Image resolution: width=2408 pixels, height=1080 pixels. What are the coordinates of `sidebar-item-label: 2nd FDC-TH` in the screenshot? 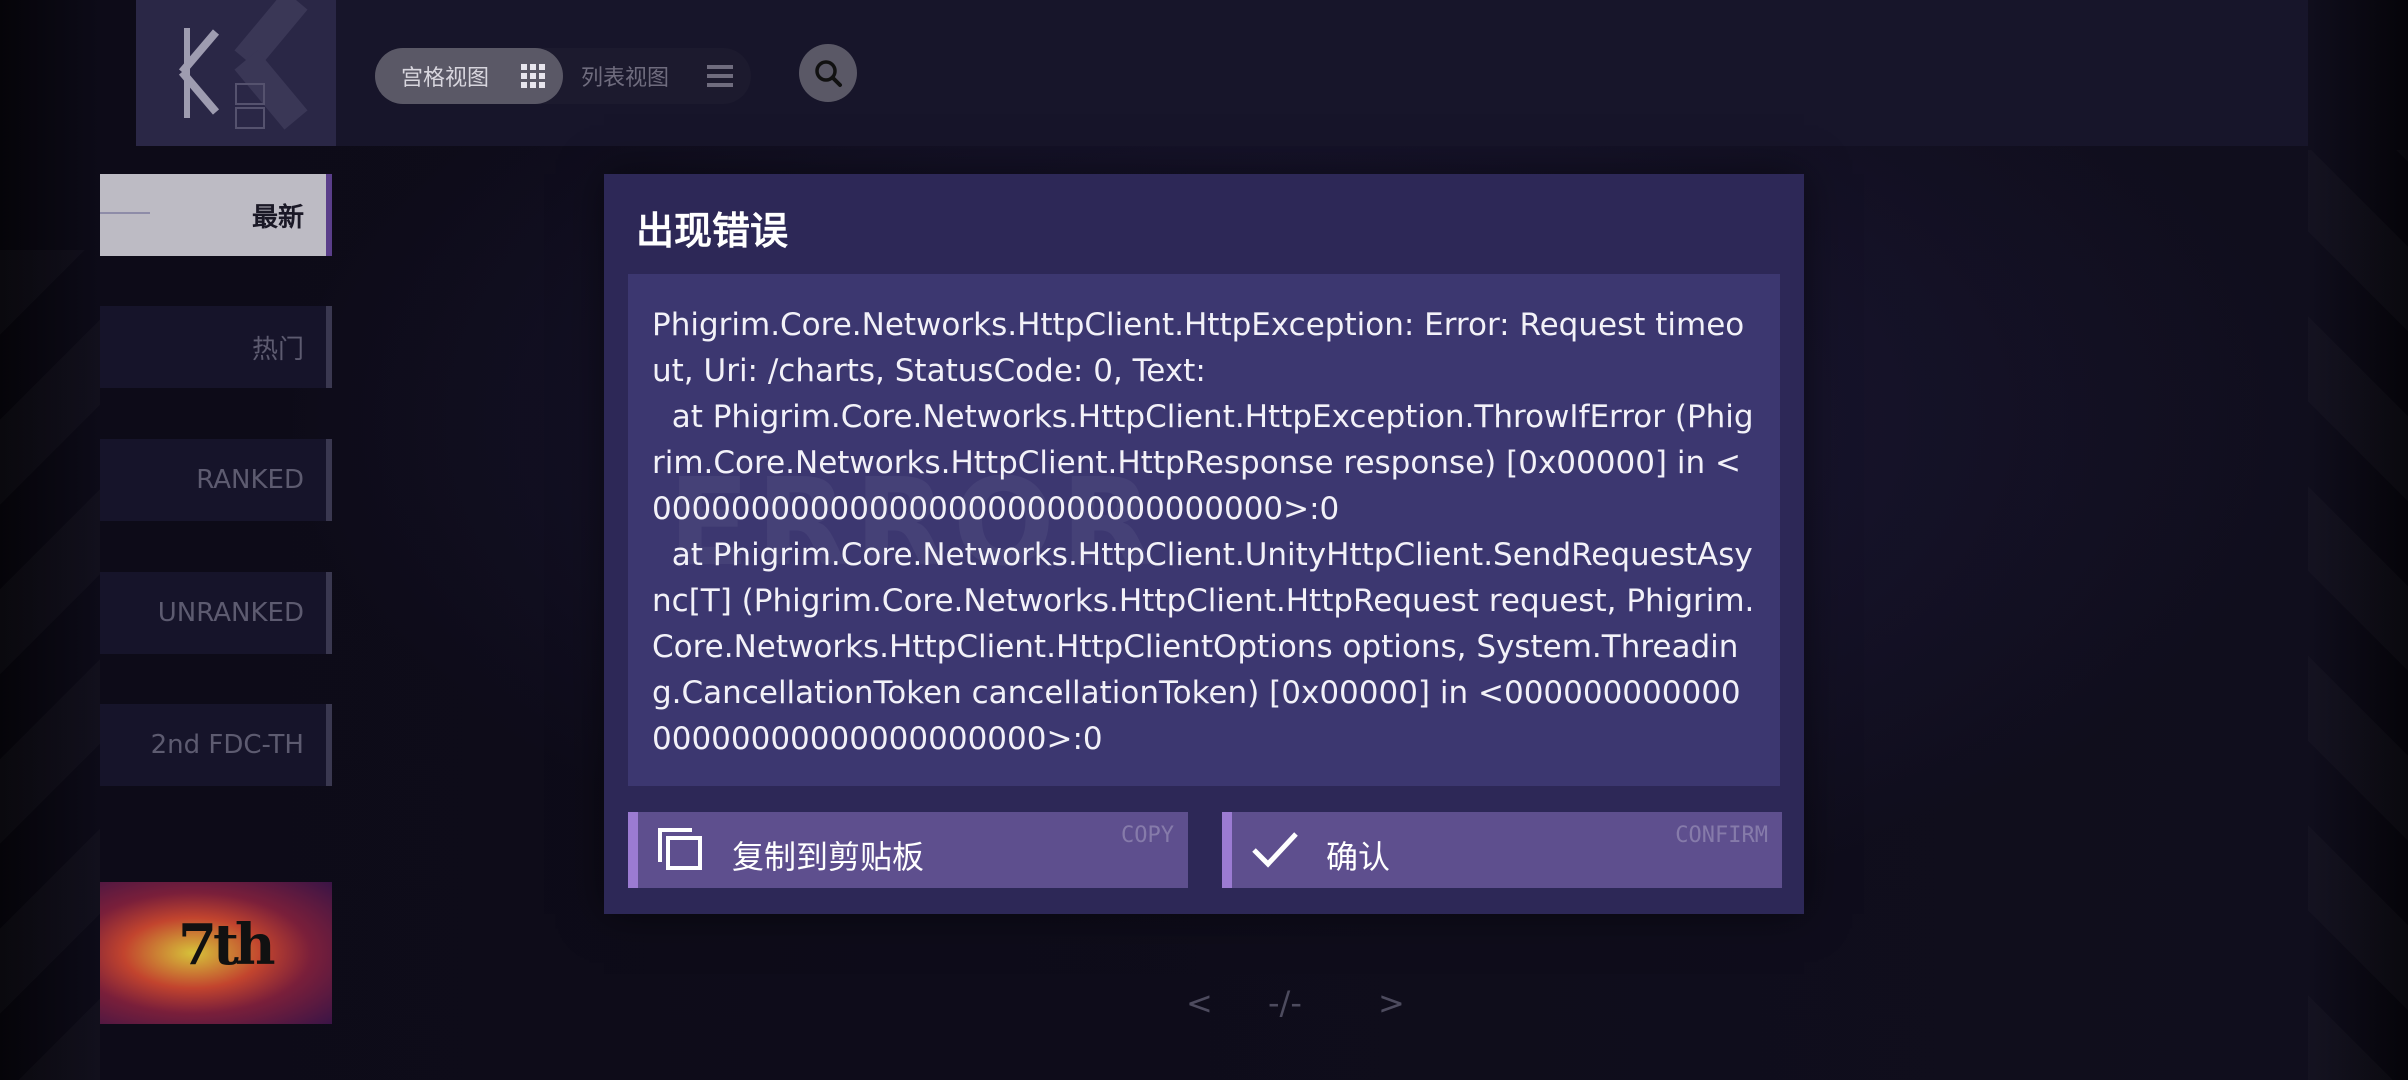 It's located at (227, 745).